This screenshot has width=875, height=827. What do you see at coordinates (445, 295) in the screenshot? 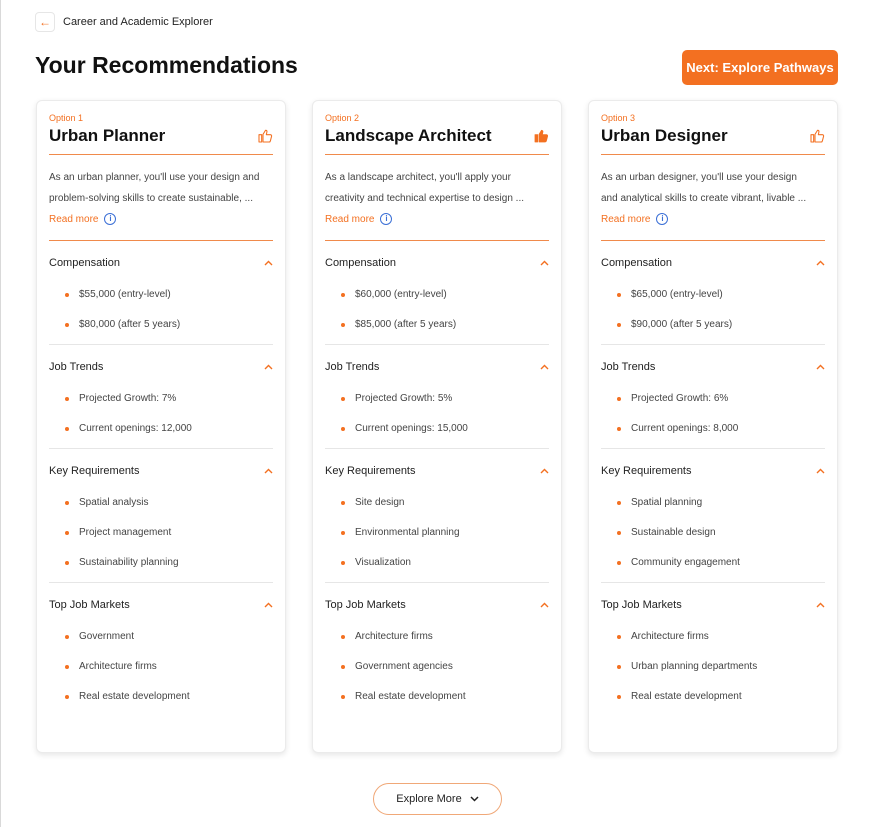
I see `list-item: $60,000 (entry-level)` at bounding box center [445, 295].